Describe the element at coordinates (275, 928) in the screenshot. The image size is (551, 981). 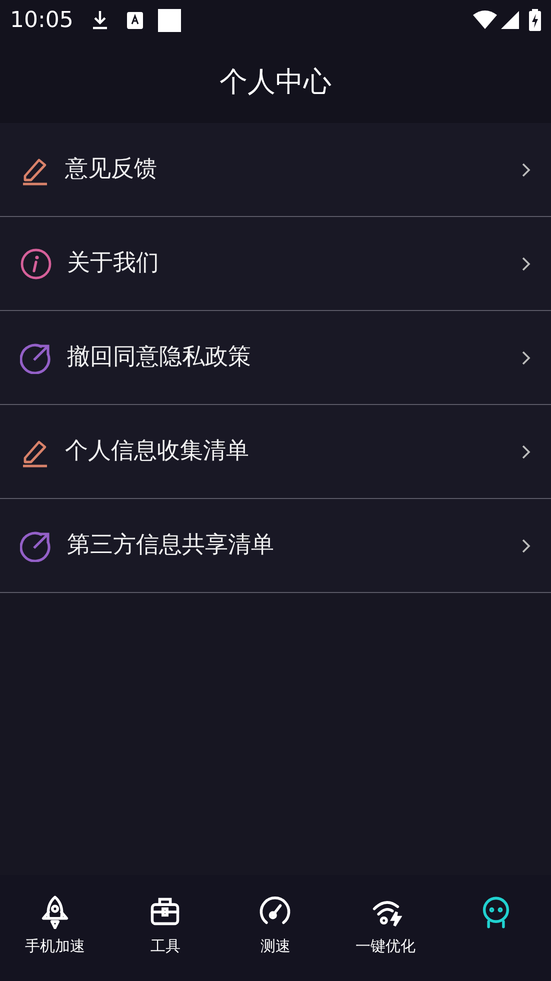
I see `tab-item: 测速` at that location.